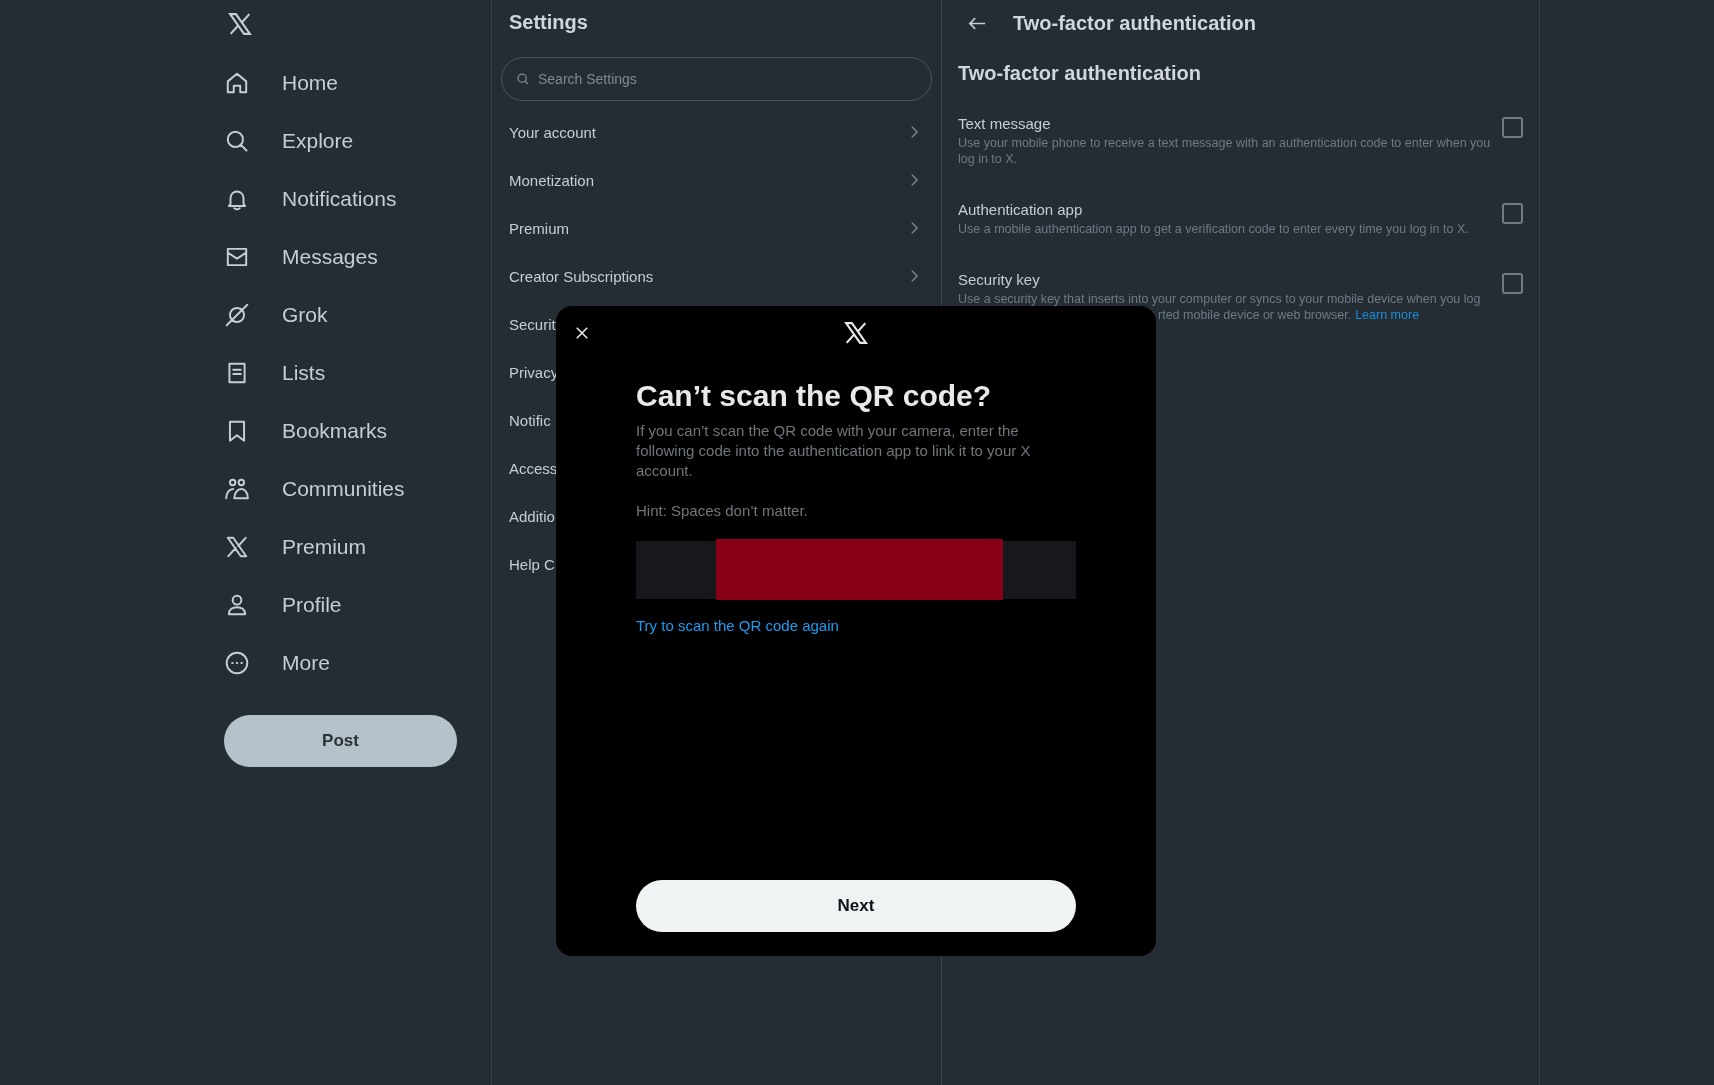 Image resolution: width=1714 pixels, height=1085 pixels. What do you see at coordinates (1255, 315) in the screenshot?
I see `option-description: rted mobile device or web browser.` at bounding box center [1255, 315].